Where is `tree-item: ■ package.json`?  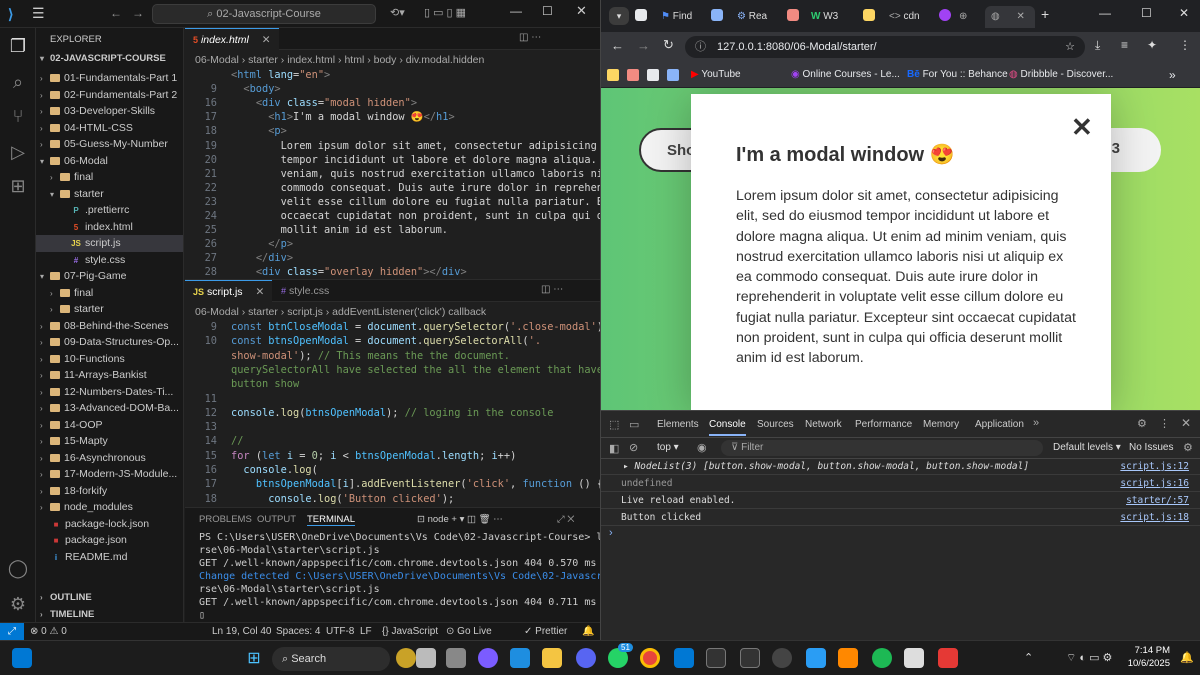
tree-item: ■ package.json is located at coordinates (109, 540).